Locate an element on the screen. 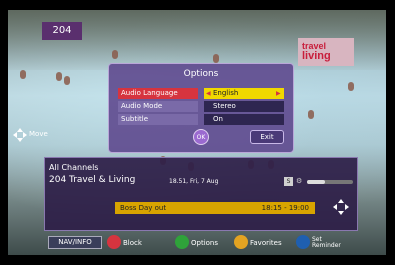 This screenshot has height=265, width=395. nav-arrows-icon is located at coordinates (341, 207).